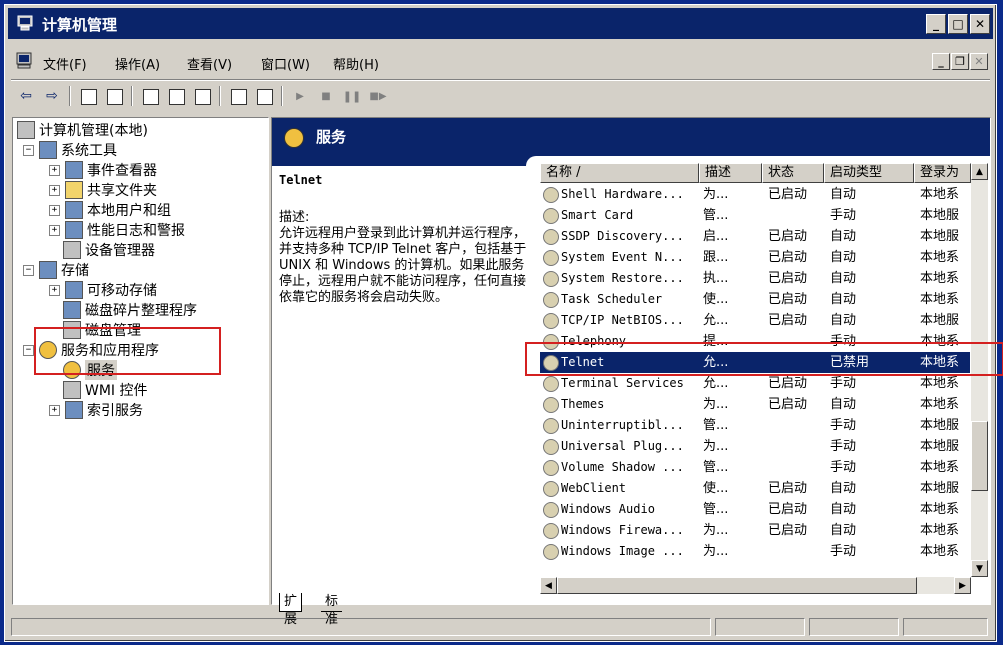 Image resolution: width=1003 pixels, height=645 pixels. I want to click on service-row: Terminal Services 允... 已启动 手动 本地系, so click(755, 383).